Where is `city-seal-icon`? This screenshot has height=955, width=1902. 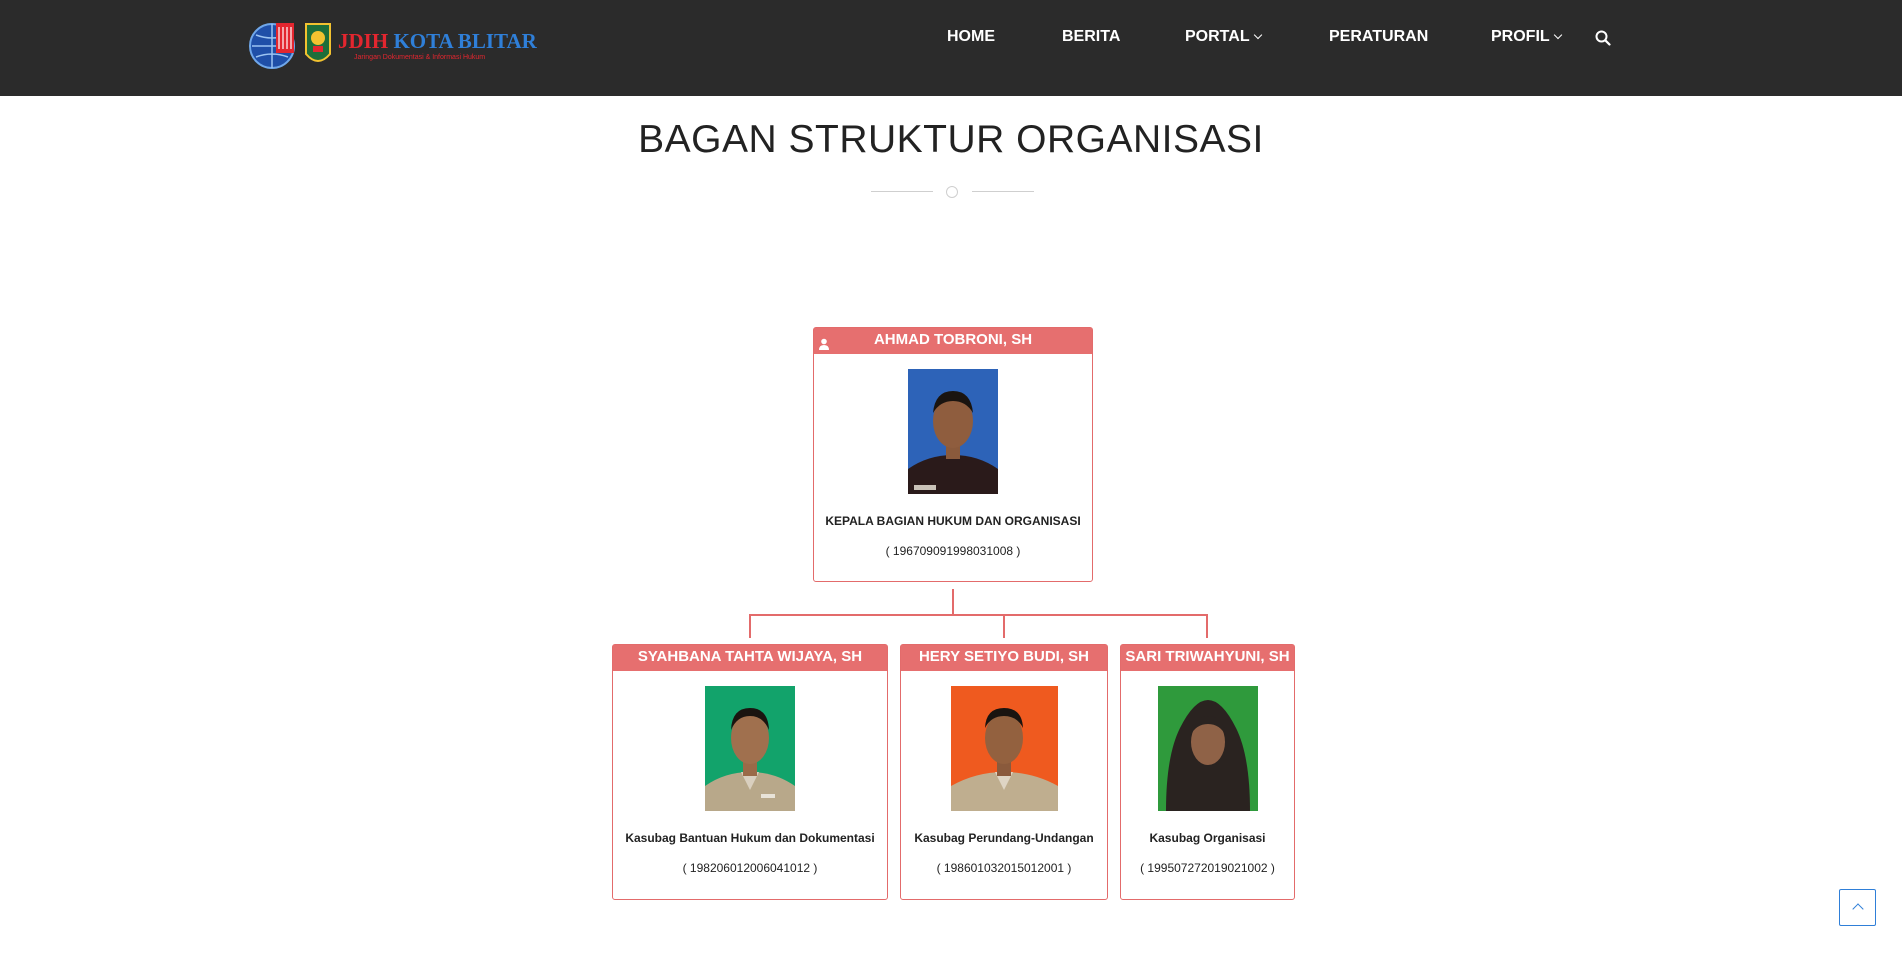 city-seal-icon is located at coordinates (318, 45).